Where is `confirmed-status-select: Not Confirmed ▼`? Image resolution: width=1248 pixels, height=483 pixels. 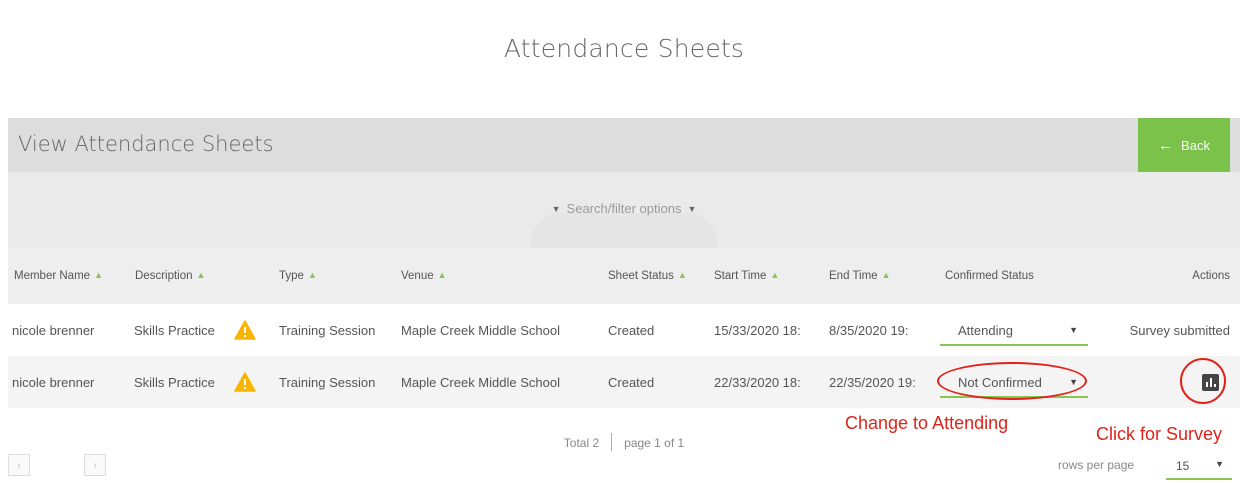 confirmed-status-select: Not Confirmed ▼ is located at coordinates (1014, 383).